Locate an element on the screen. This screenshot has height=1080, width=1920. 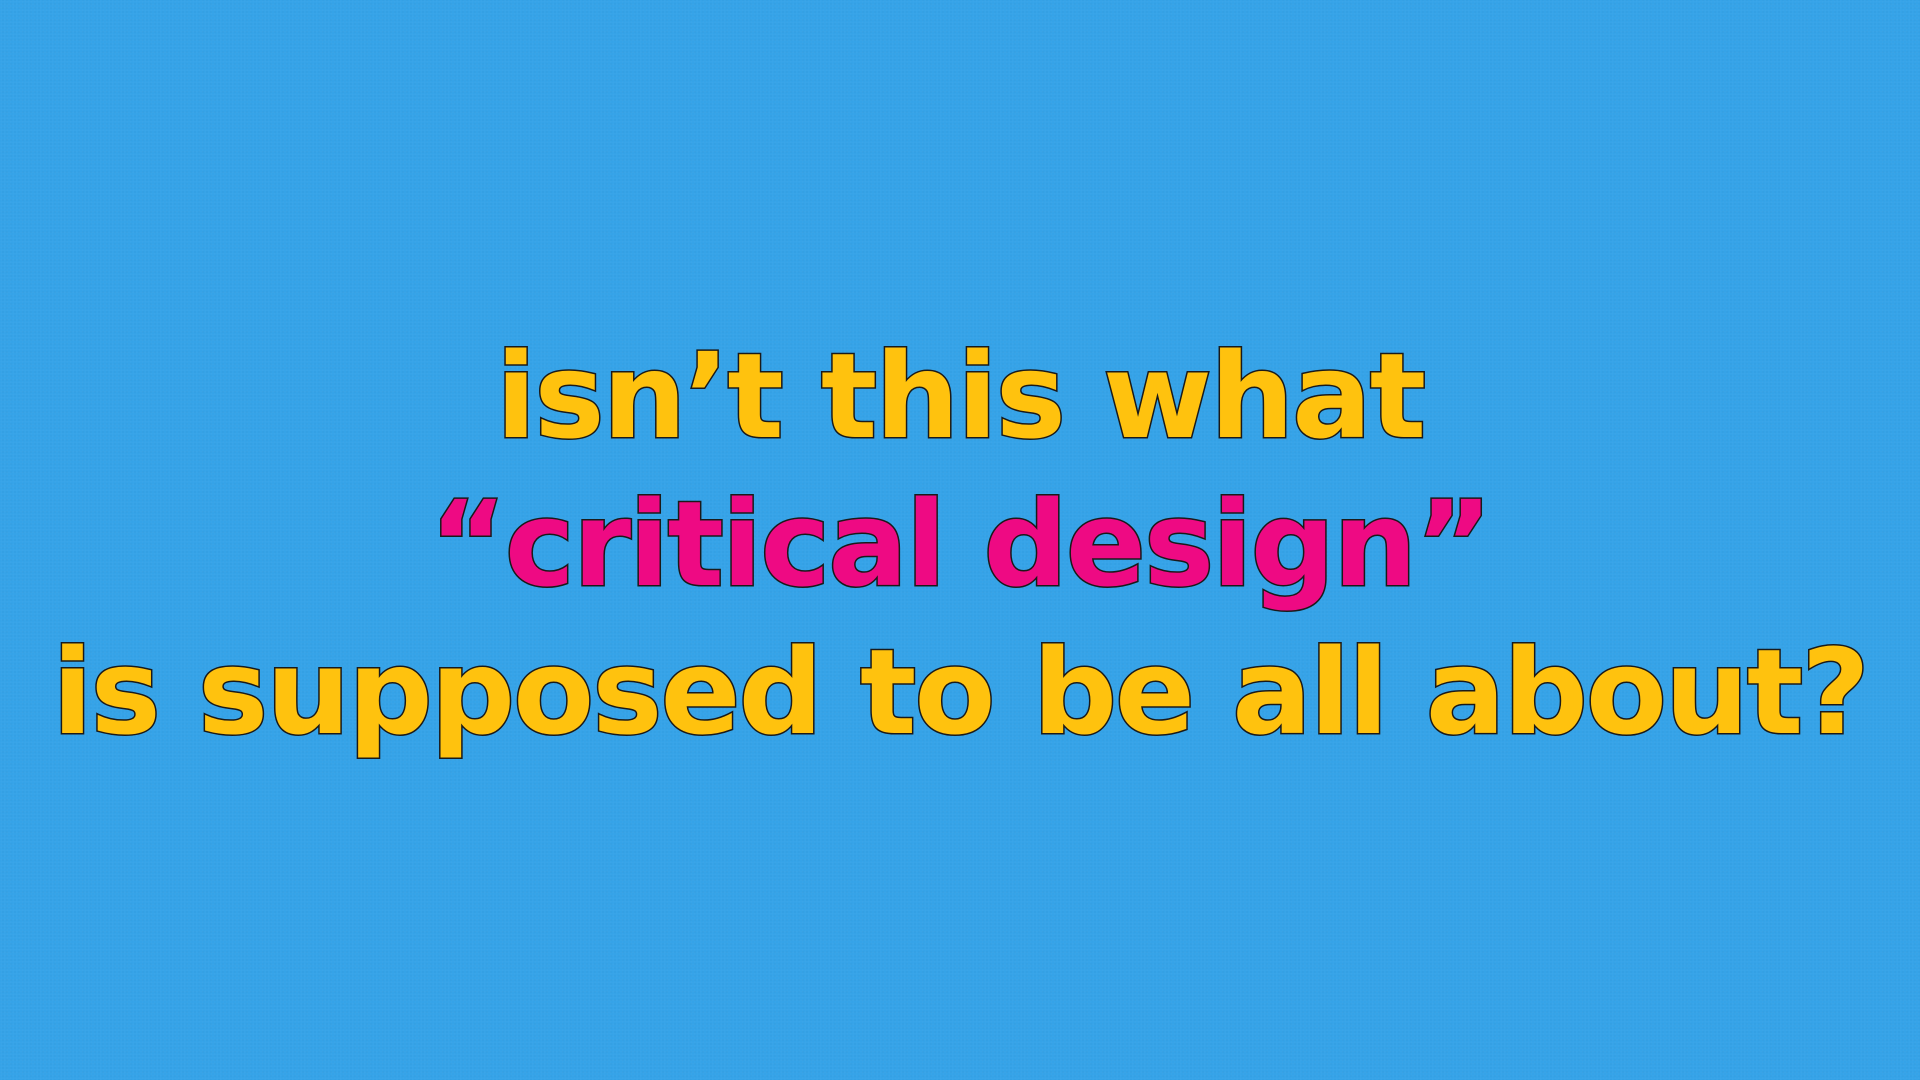
headline-line-1: isn’t this what is located at coordinates (960, 396).